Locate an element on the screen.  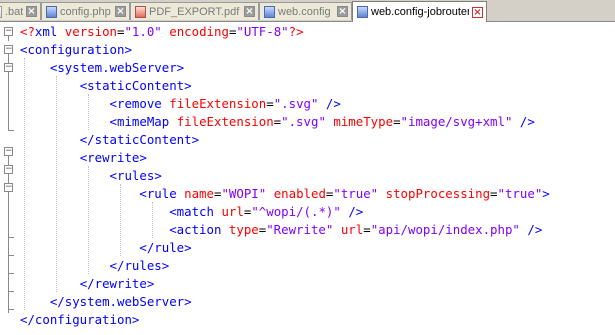
tab-label: PDF_EXPORT.pdf is located at coordinates (194, 11).